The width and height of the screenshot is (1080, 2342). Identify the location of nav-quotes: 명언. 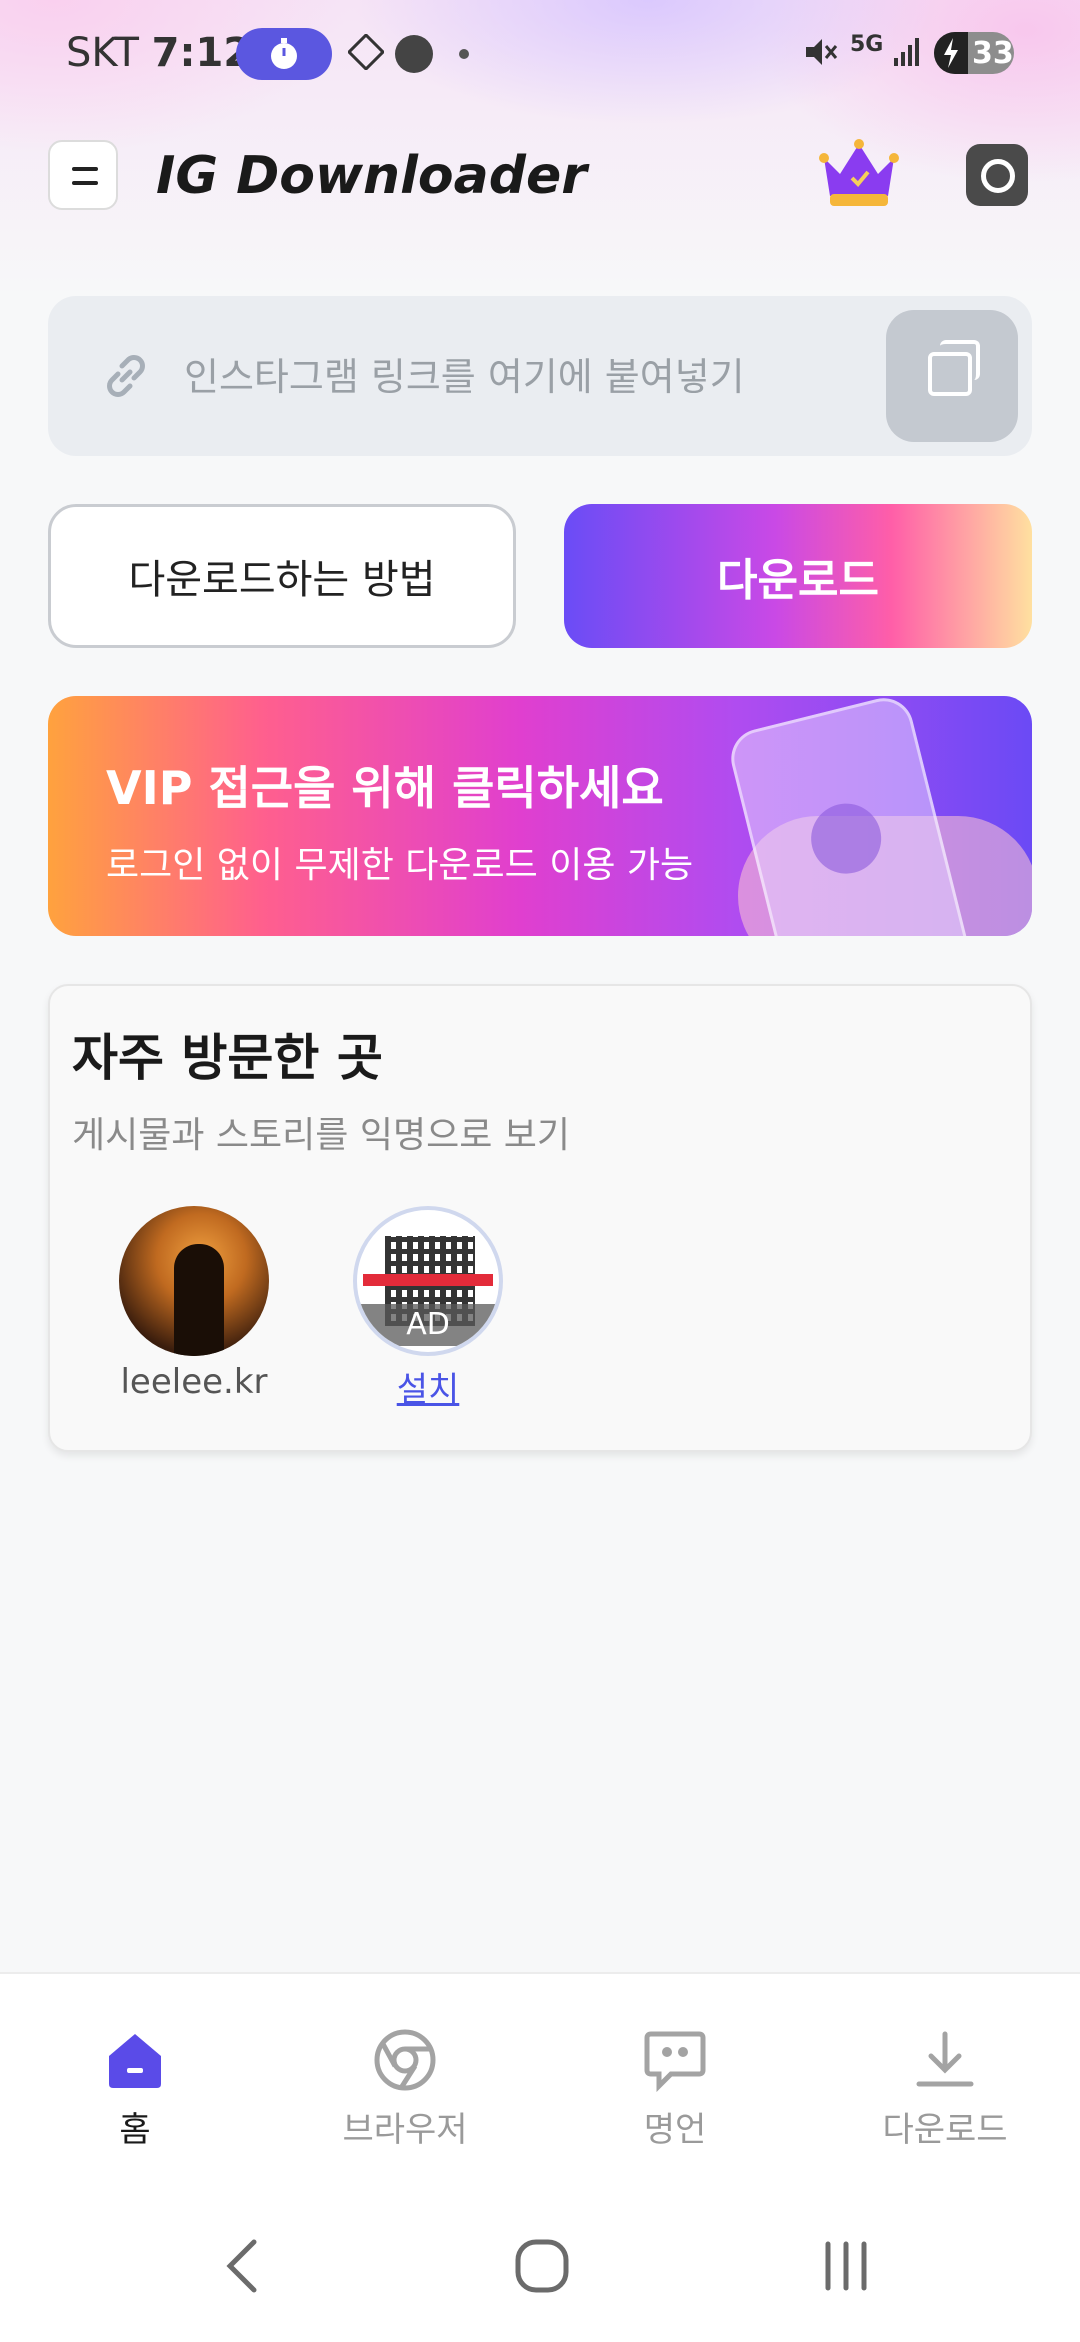
(675, 2089).